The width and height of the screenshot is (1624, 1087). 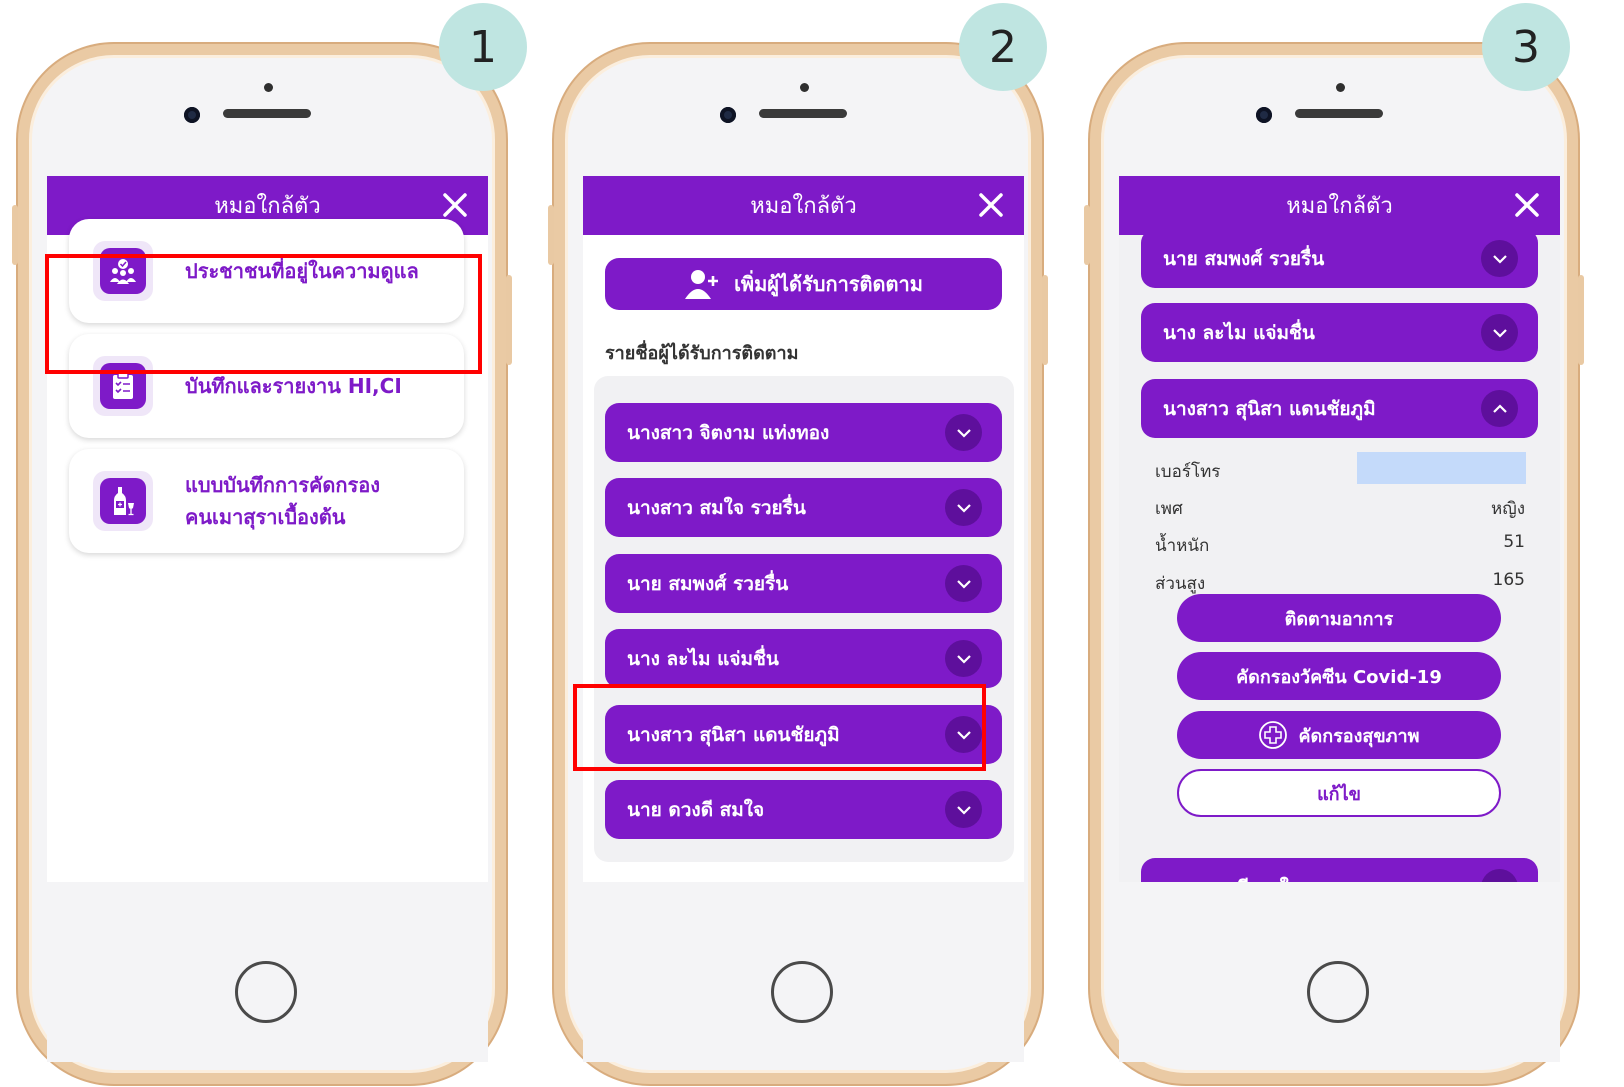 I want to click on detail-value: 51, so click(x=1514, y=542).